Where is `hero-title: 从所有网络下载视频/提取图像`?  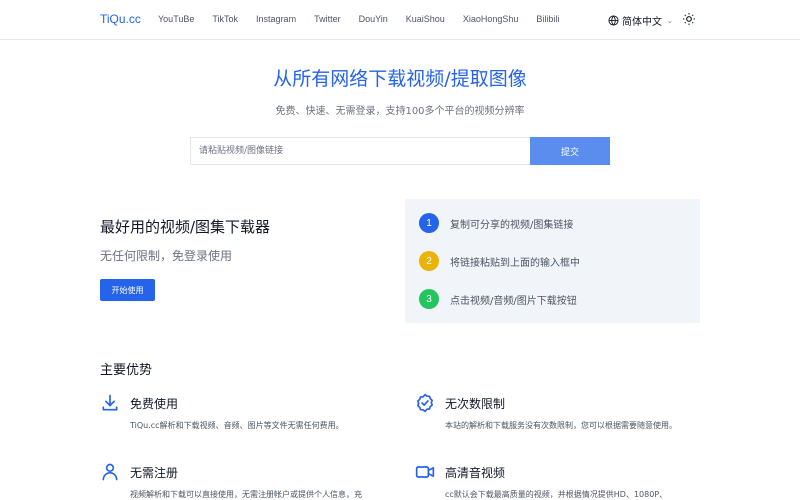 hero-title: 从所有网络下载视频/提取图像 is located at coordinates (400, 79).